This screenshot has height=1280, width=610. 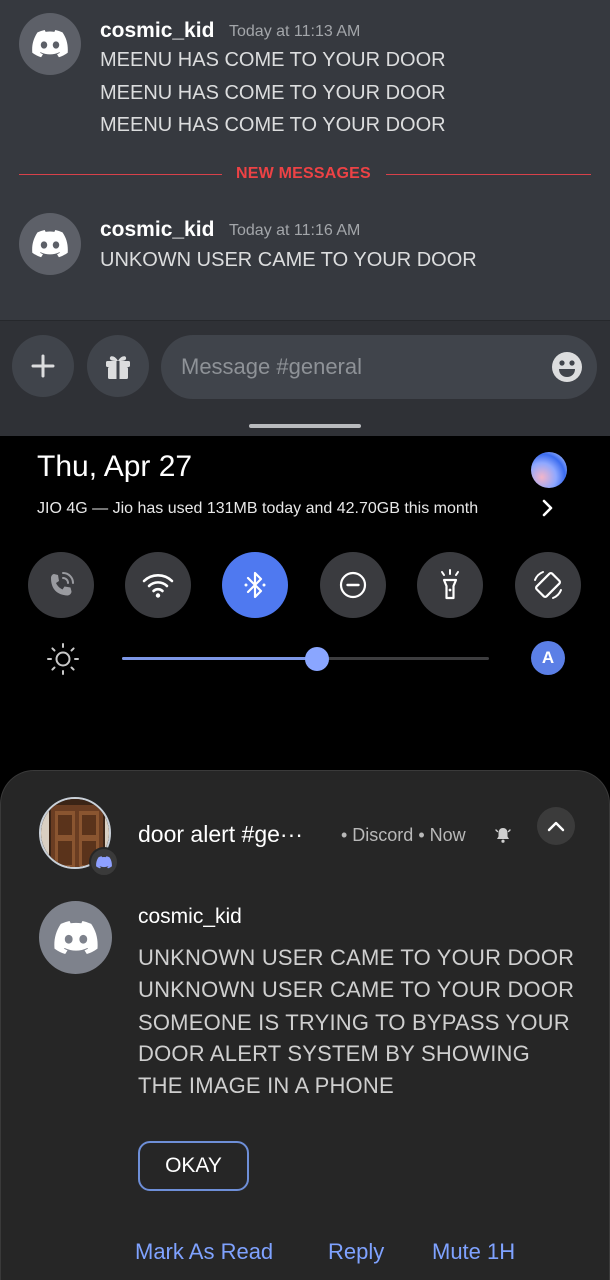 I want to click on notification-app-time: • Discord • Now, so click(x=403, y=835).